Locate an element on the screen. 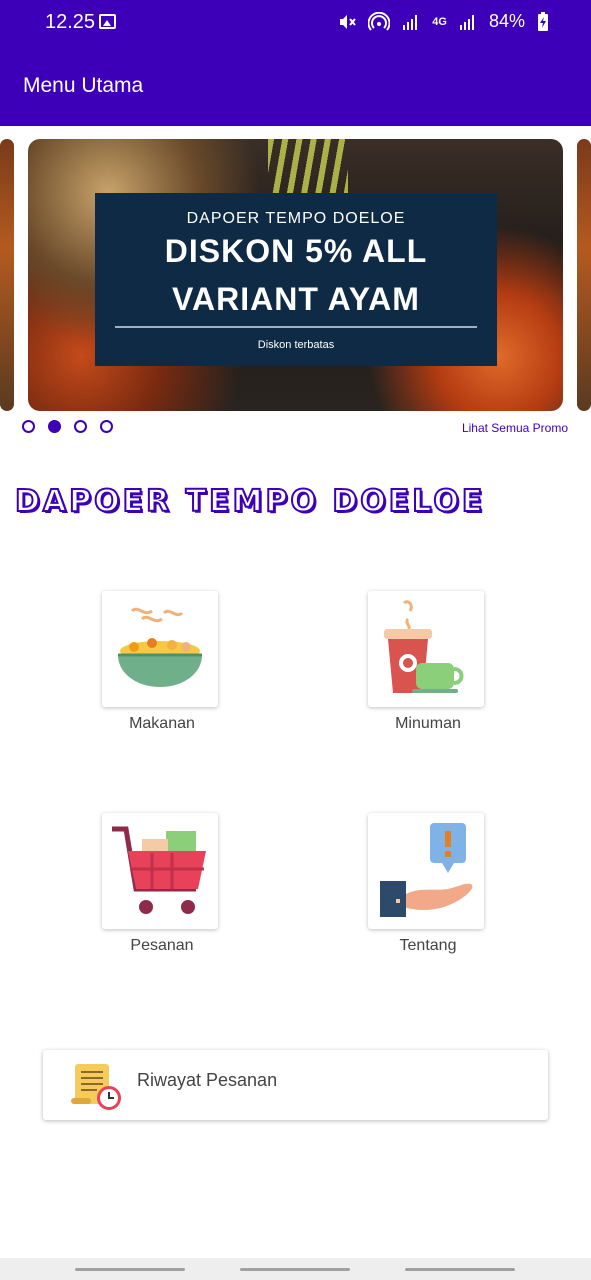 The height and width of the screenshot is (1280, 591). battery-percent: 84% is located at coordinates (506, 21).